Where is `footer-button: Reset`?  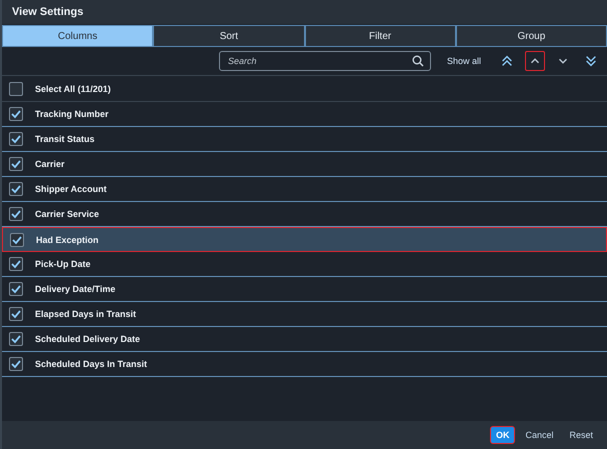 footer-button: Reset is located at coordinates (581, 435).